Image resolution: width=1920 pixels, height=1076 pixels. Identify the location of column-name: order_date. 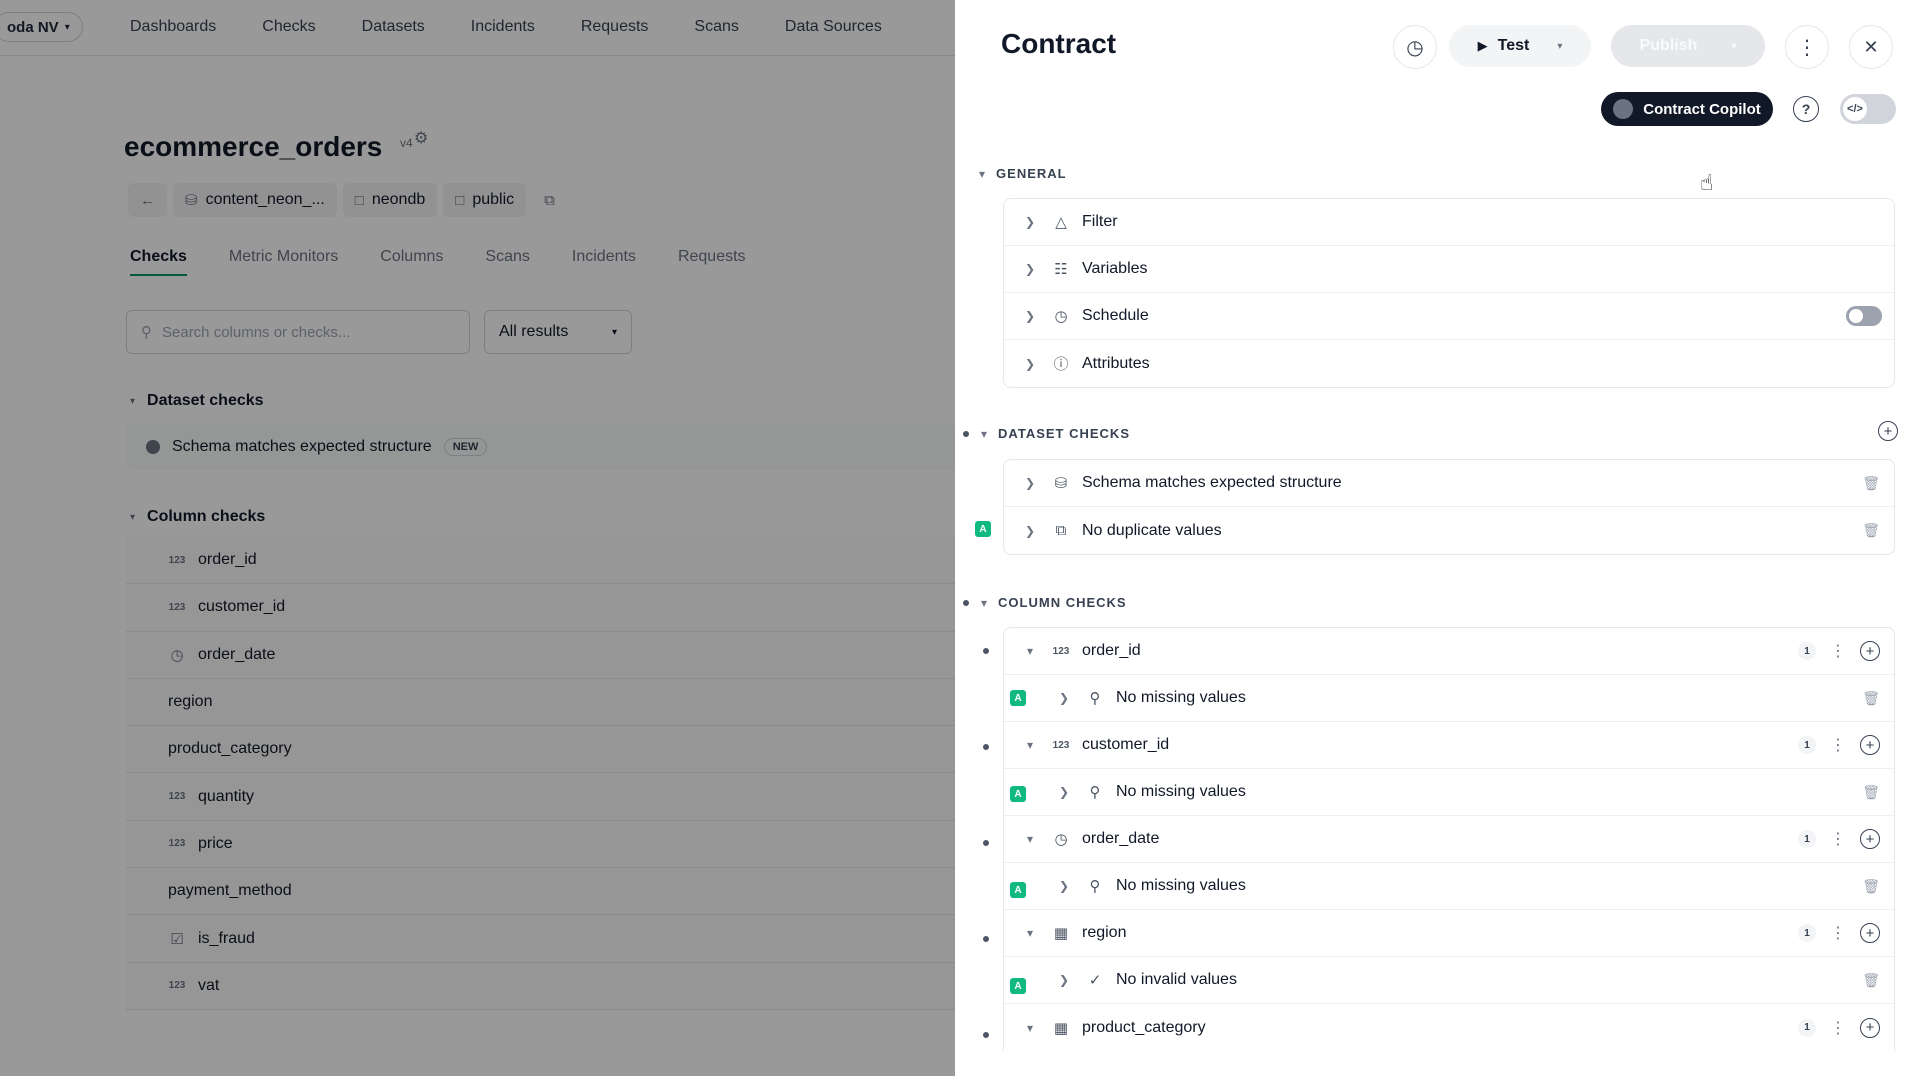
(1121, 838).